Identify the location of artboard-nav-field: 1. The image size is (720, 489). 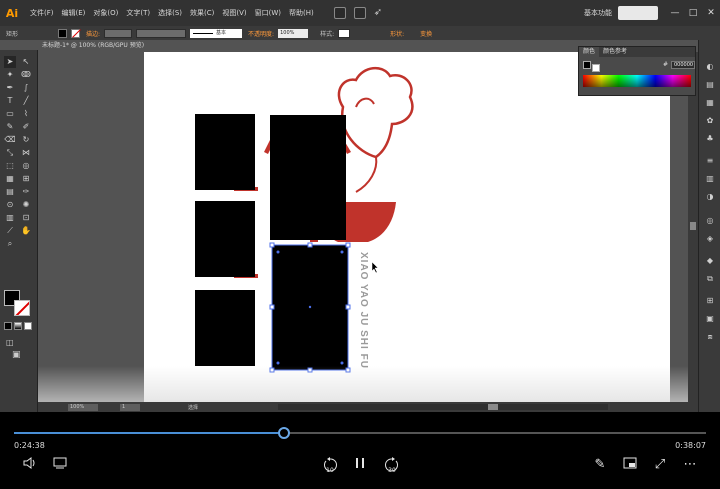
(130, 407).